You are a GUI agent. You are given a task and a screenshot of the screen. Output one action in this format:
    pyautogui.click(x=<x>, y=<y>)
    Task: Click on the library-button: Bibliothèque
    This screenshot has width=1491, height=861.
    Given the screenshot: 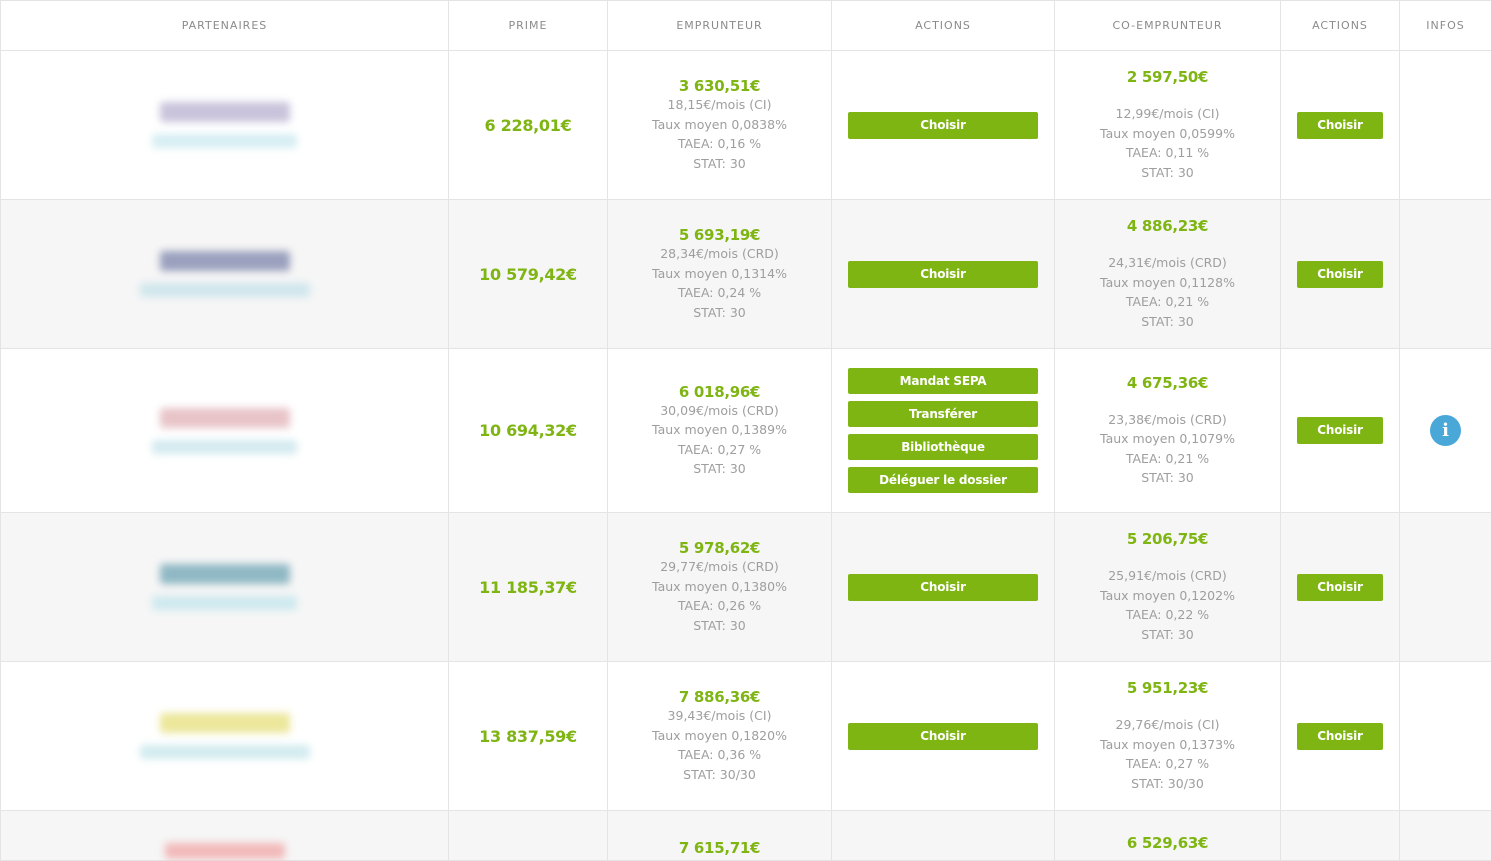 What is the action you would take?
    pyautogui.click(x=943, y=447)
    